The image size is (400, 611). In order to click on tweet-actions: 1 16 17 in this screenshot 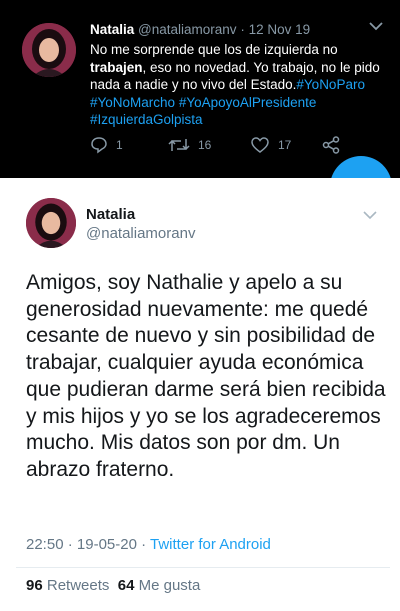, I will do `click(220, 146)`.